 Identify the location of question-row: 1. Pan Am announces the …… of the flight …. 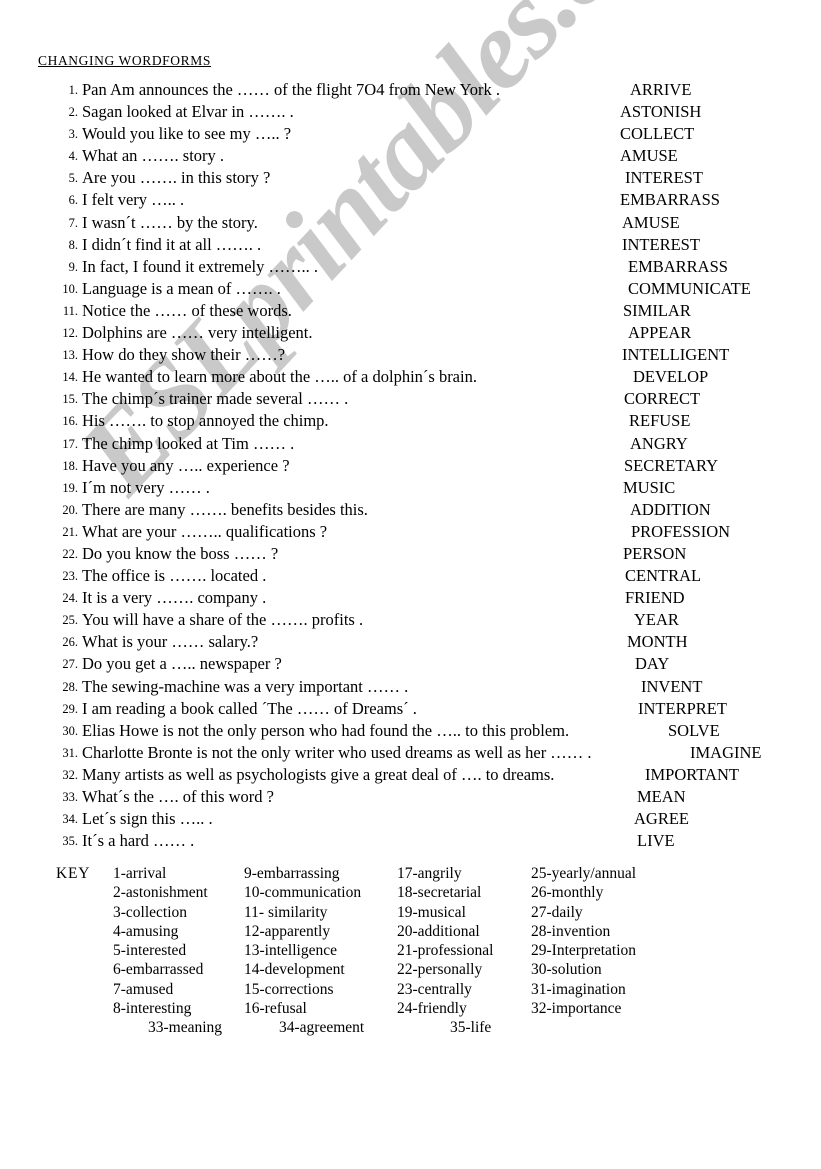
(410, 90).